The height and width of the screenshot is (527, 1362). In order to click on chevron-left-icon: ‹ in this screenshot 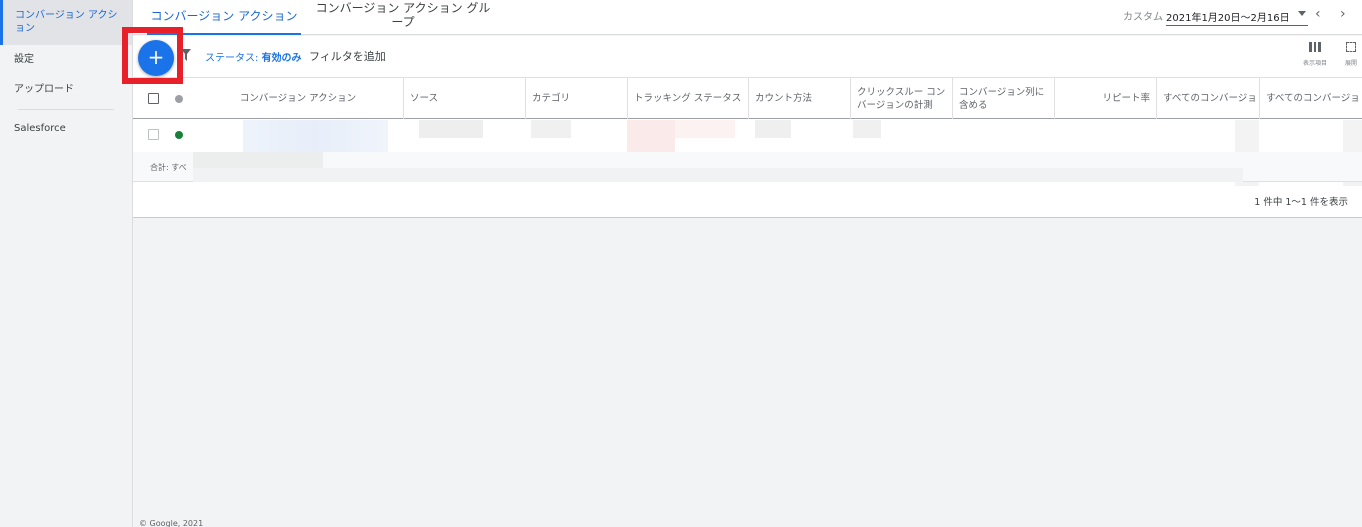, I will do `click(1318, 14)`.